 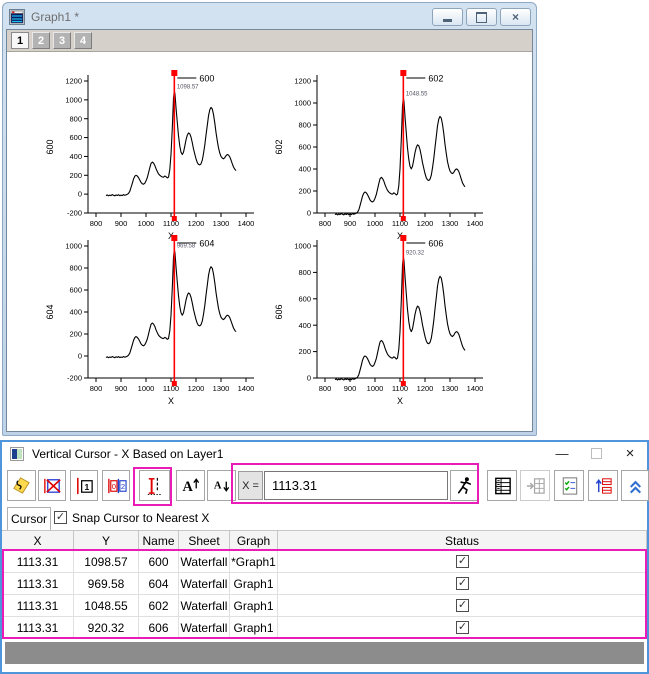 I want to click on remove-label-button, so click(x=52, y=485).